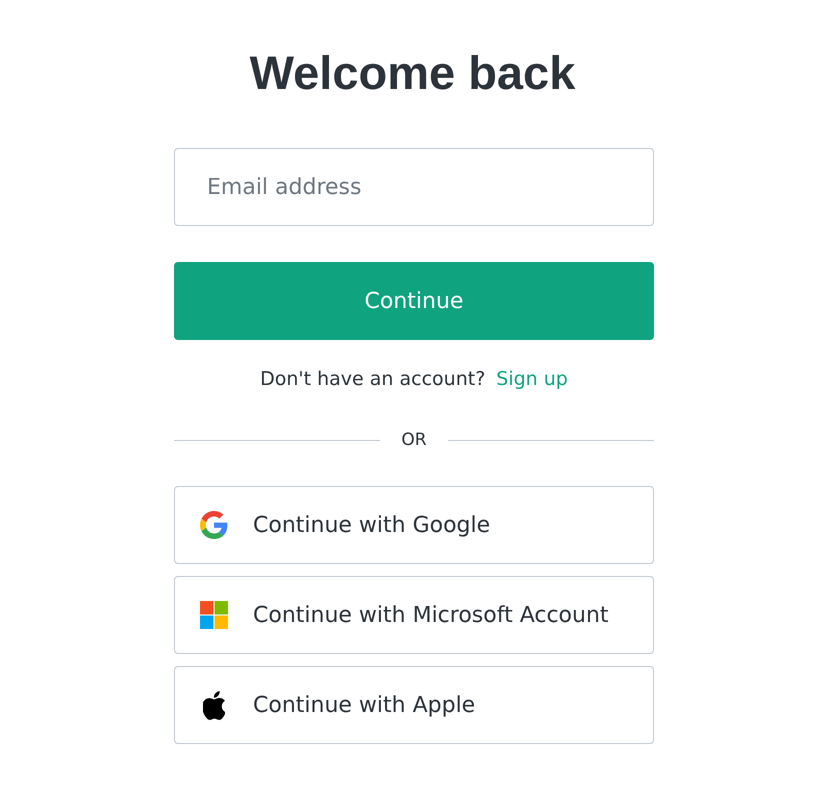 This screenshot has width=825, height=794. Describe the element at coordinates (414, 705) in the screenshot. I see `social-login-button: Continue with Apple` at that location.